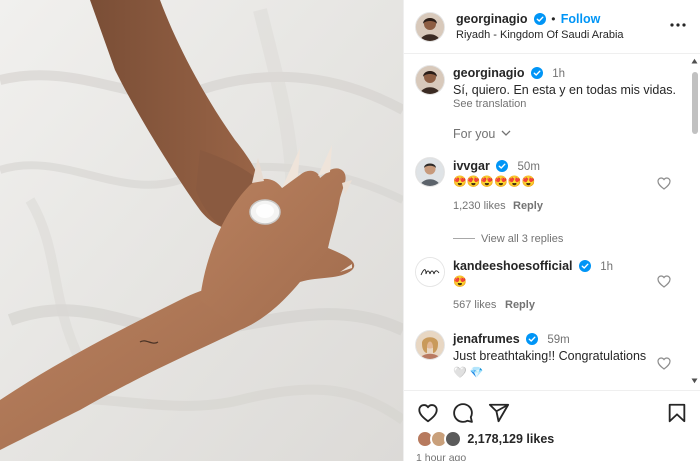  I want to click on share-icon, so click(499, 413).